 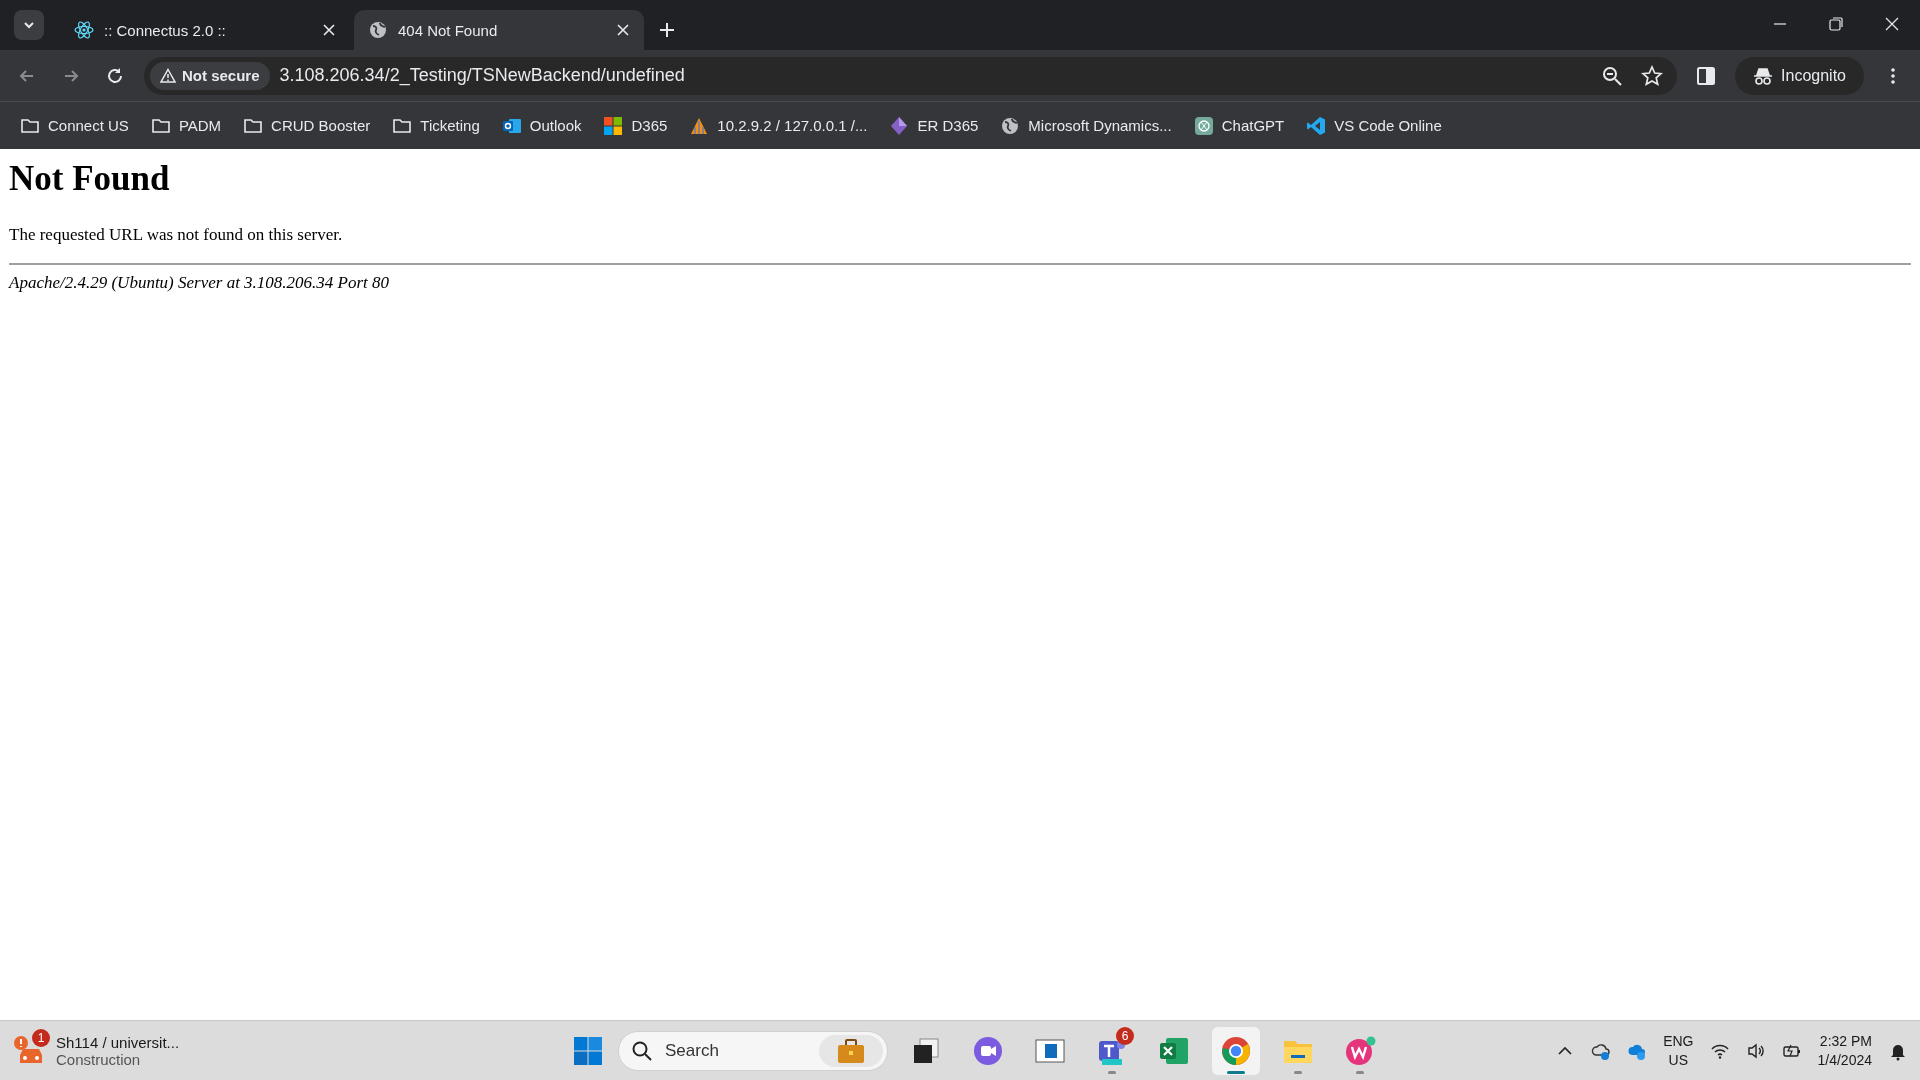 What do you see at coordinates (851, 1050) in the screenshot?
I see `briefcase-icon` at bounding box center [851, 1050].